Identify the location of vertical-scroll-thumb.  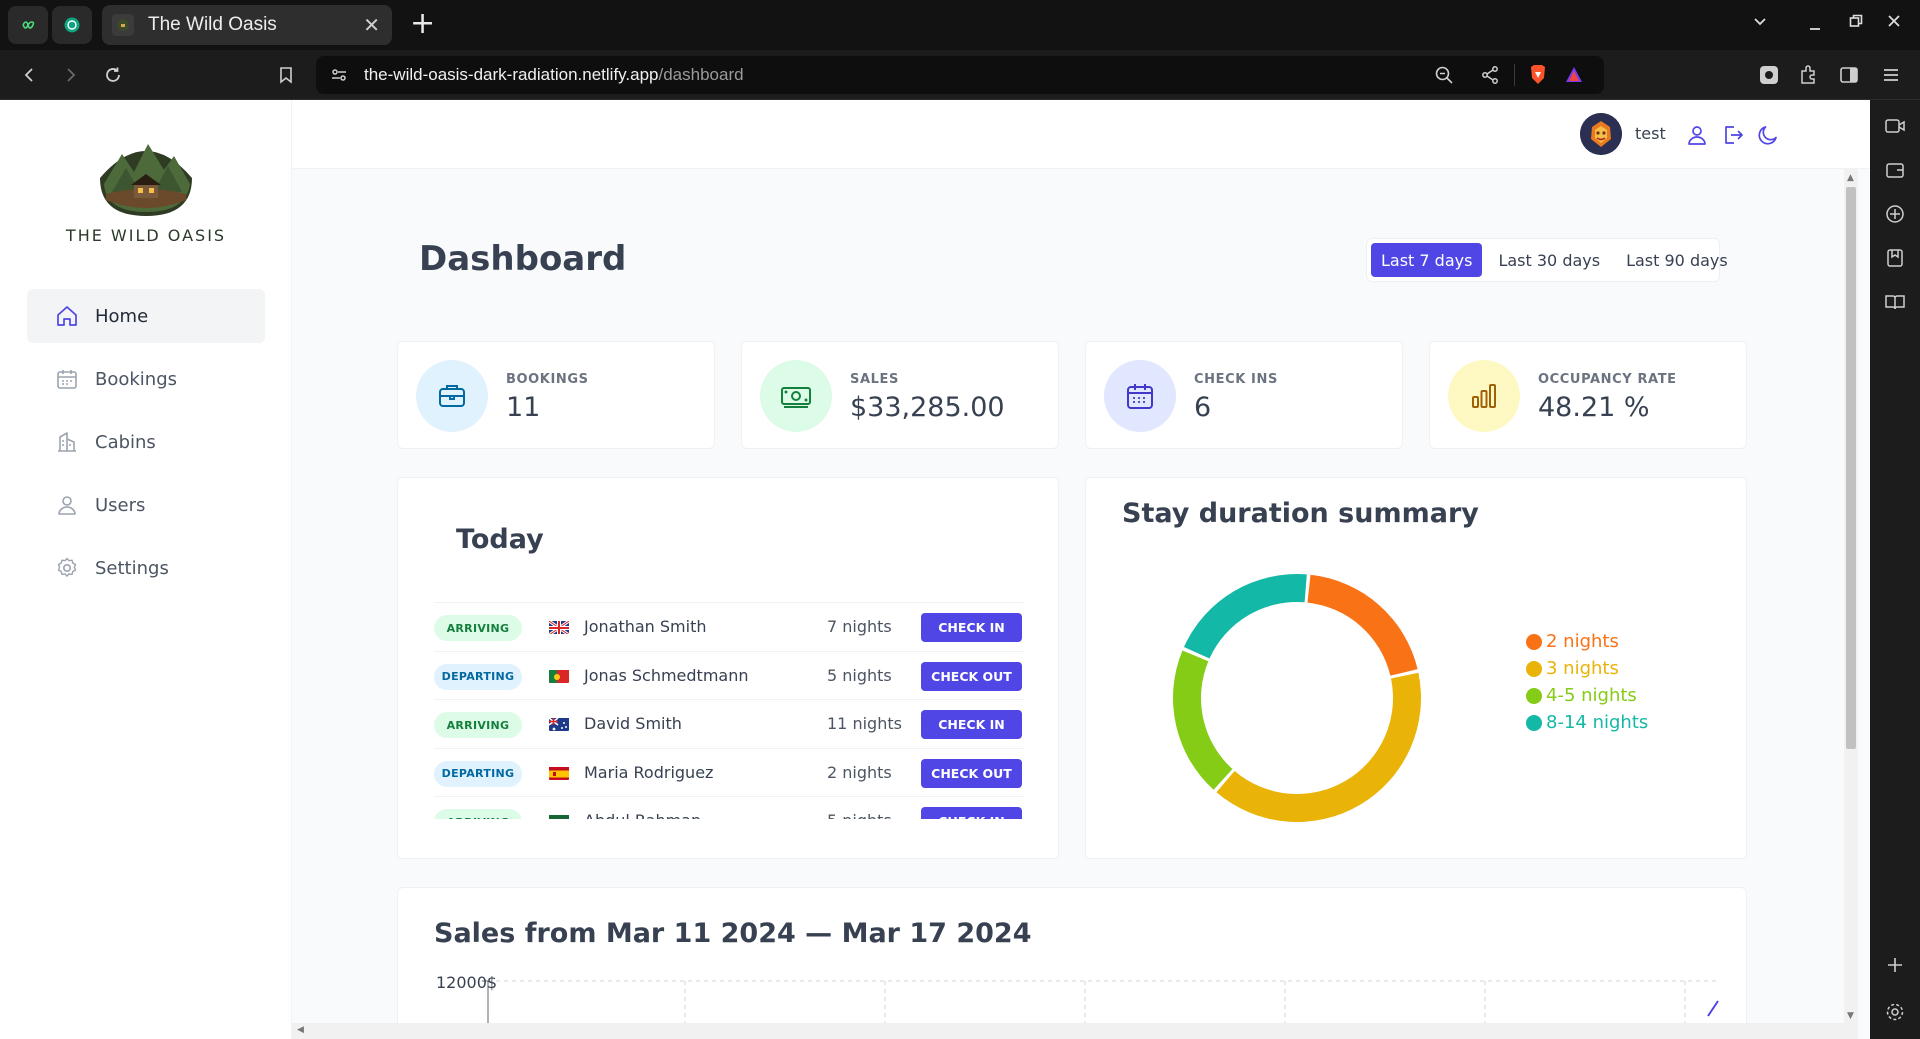
(1851, 468).